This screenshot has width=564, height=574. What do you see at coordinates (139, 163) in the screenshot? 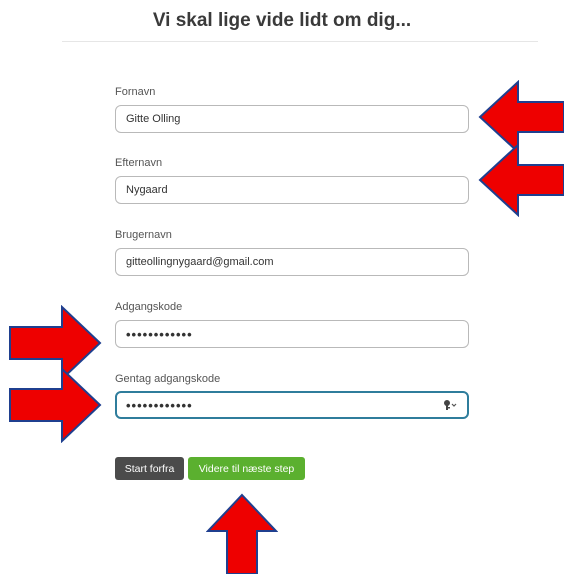
I see `last-name-label: Efternavn` at bounding box center [139, 163].